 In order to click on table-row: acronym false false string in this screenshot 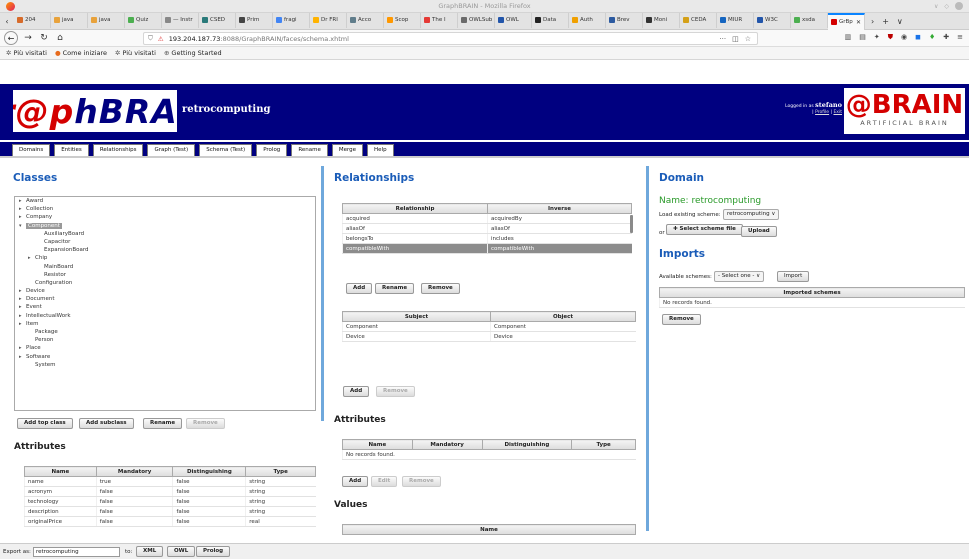, I will do `click(170, 491)`.